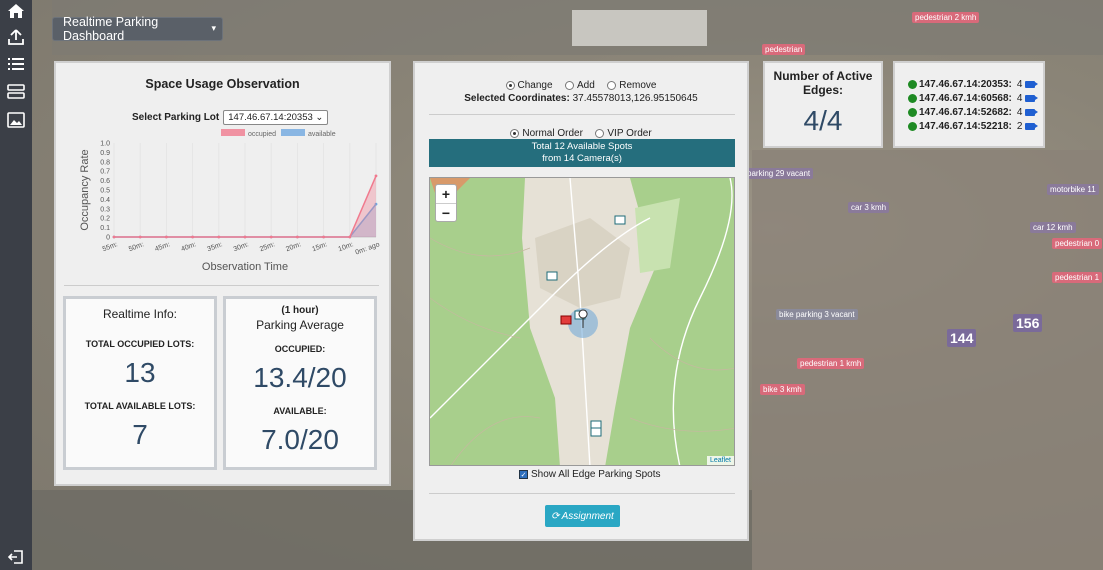 The image size is (1103, 570). I want to click on vip-order-radio: VIP Order, so click(623, 133).